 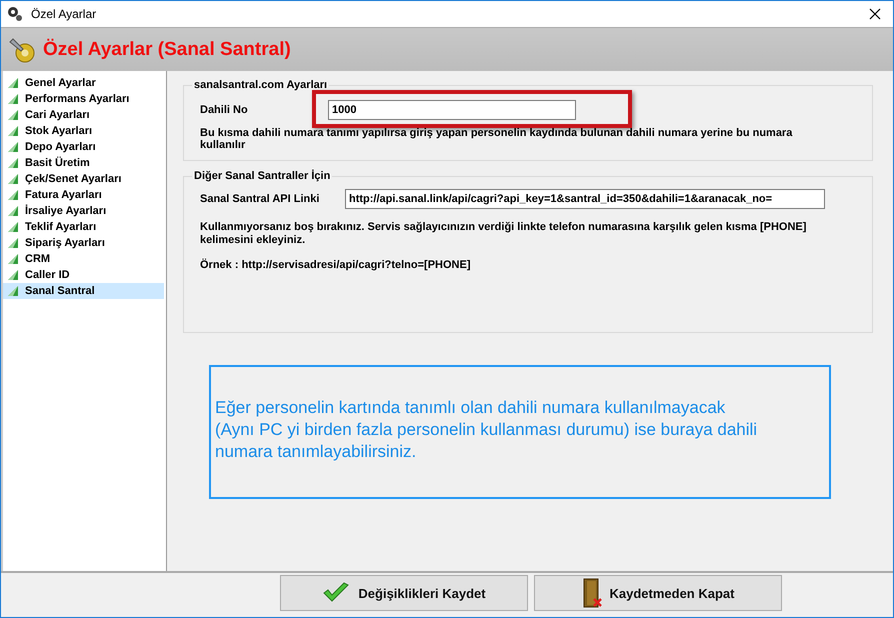 What do you see at coordinates (658, 593) in the screenshot?
I see `close-without-saving-button: Kaydetmeden Kapat` at bounding box center [658, 593].